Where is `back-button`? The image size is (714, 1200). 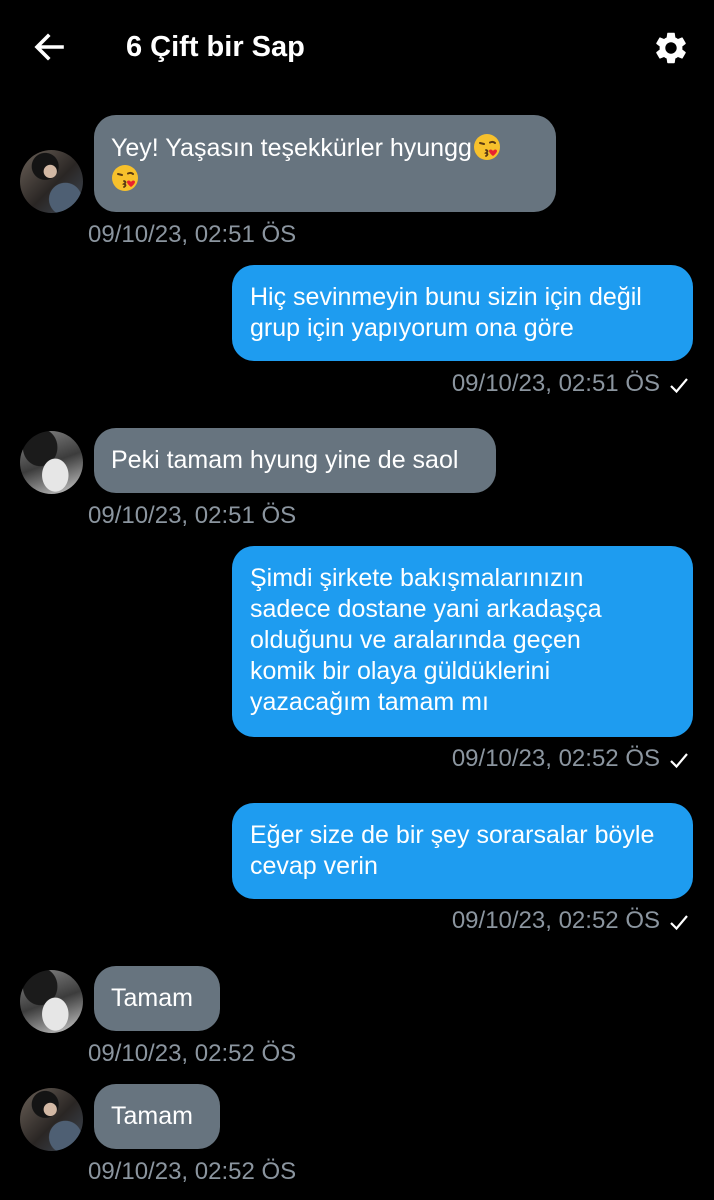
back-button is located at coordinates (49, 47).